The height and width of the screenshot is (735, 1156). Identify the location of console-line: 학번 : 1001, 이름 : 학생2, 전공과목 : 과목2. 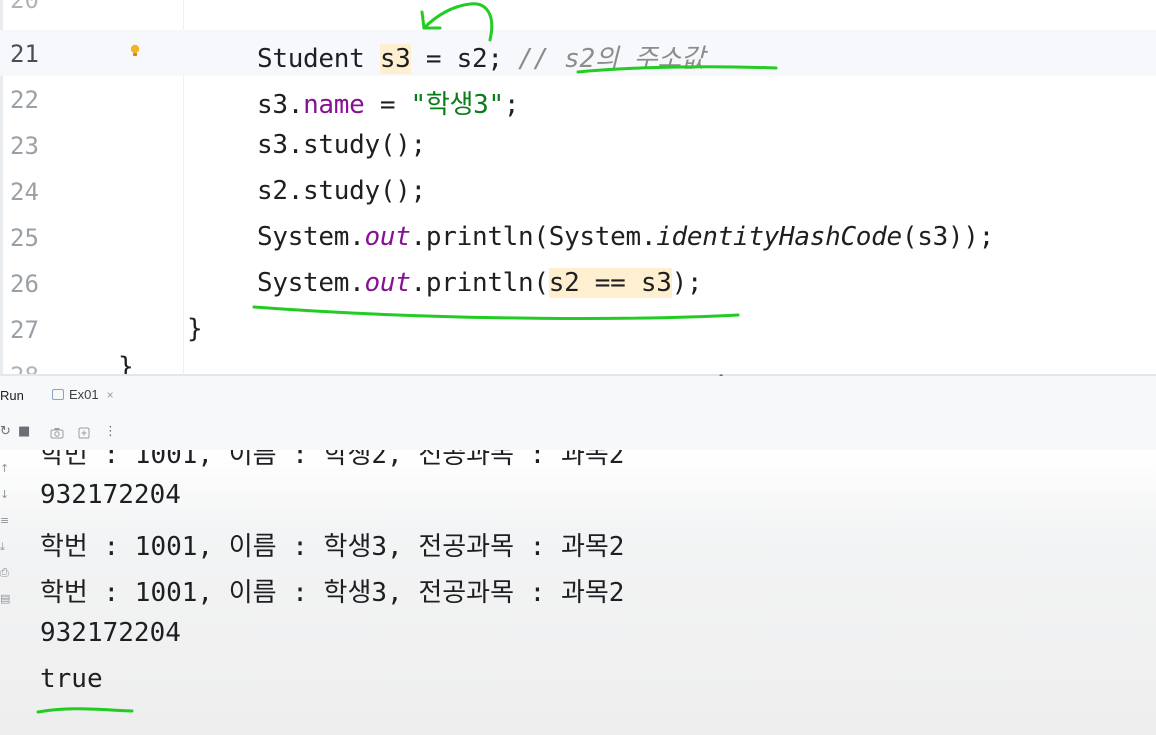
(332, 460).